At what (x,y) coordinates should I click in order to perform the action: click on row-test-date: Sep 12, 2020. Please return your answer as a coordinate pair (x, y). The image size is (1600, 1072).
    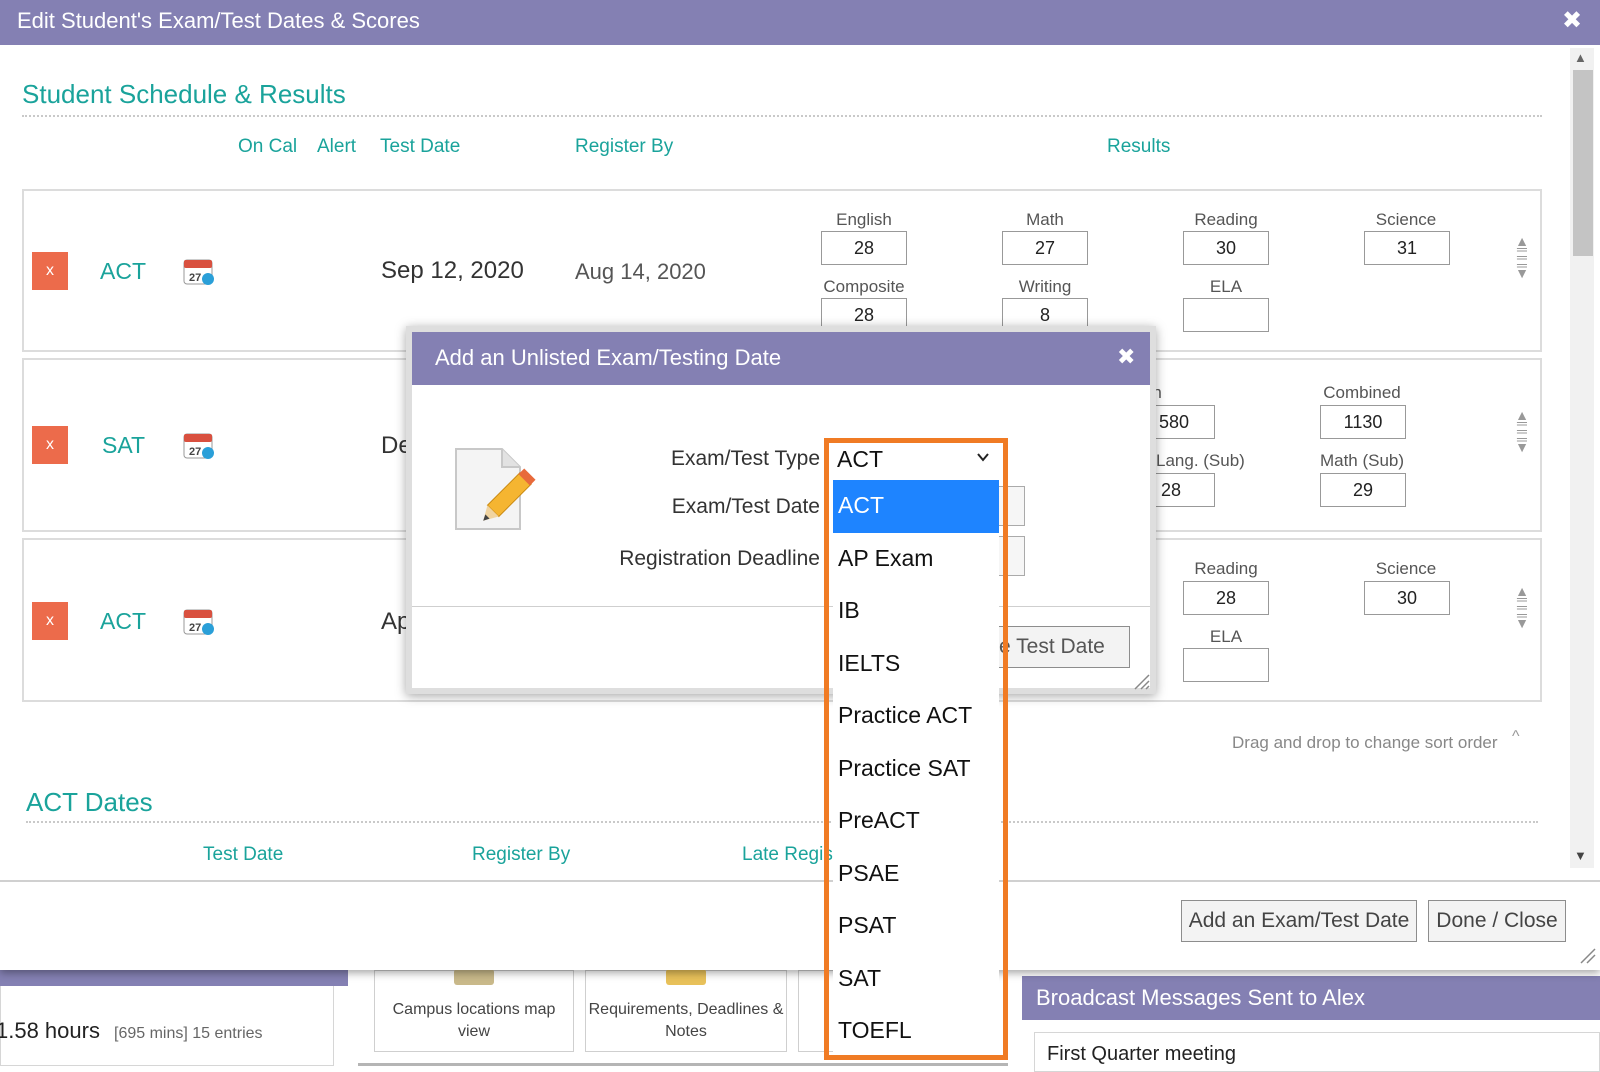
    Looking at the image, I should click on (452, 270).